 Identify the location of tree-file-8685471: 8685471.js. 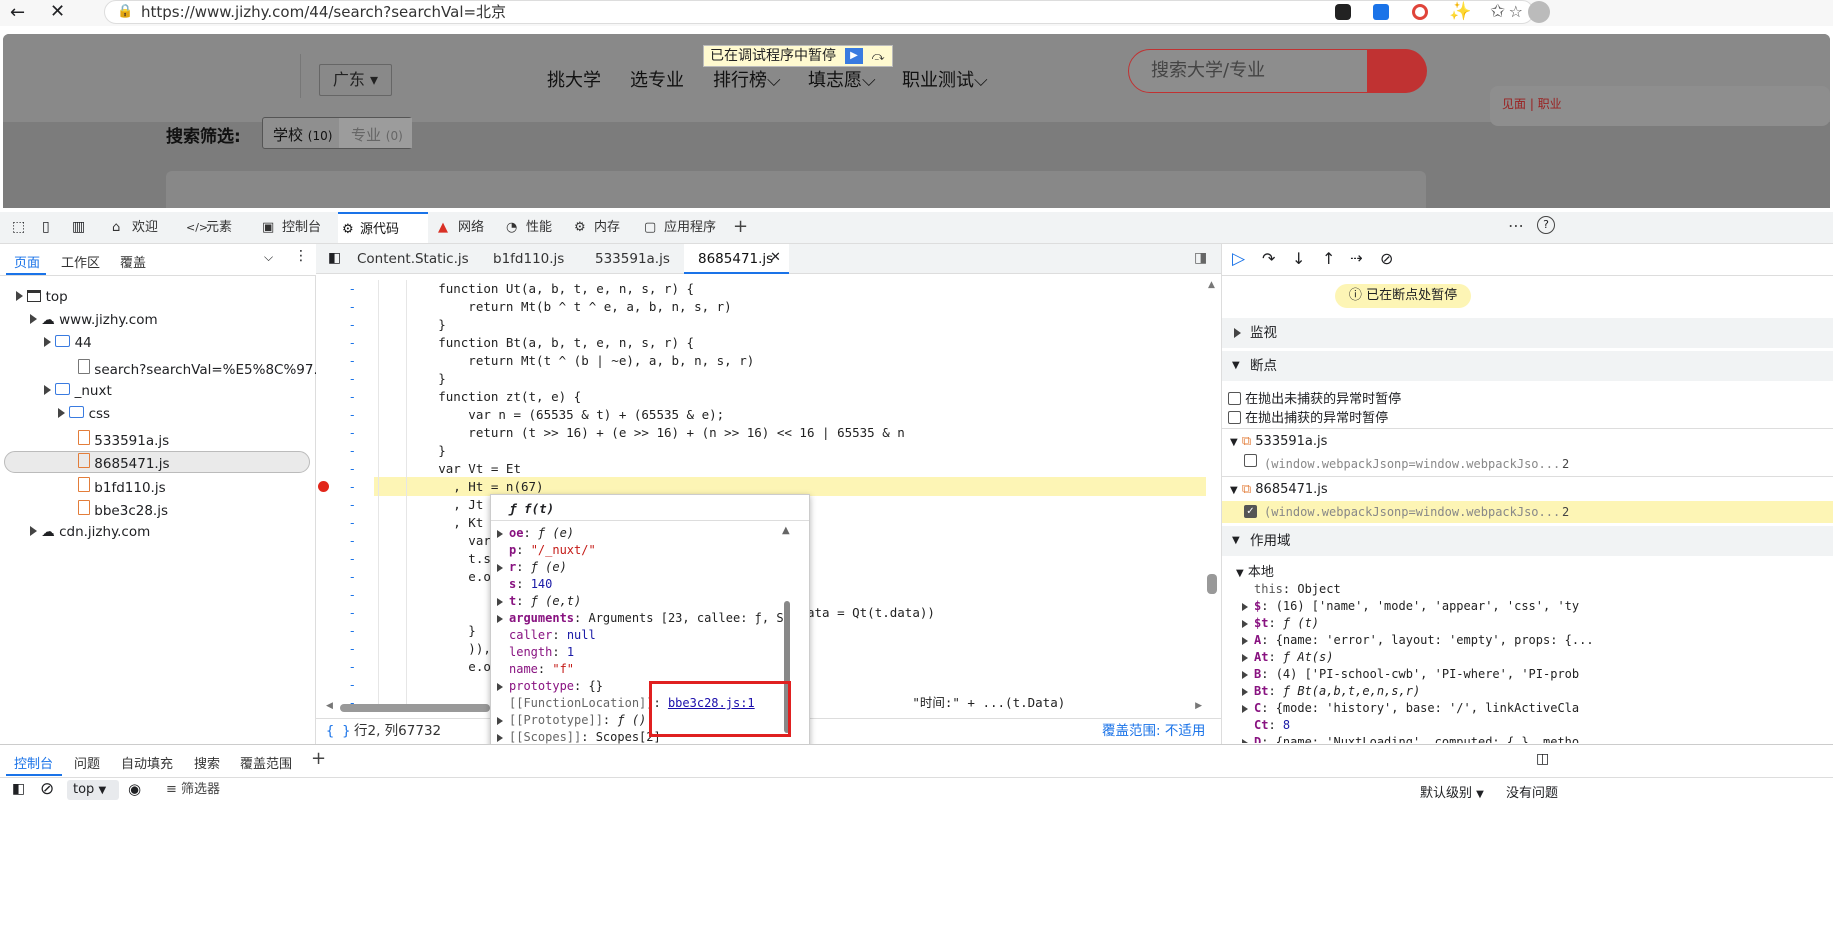
(124, 462).